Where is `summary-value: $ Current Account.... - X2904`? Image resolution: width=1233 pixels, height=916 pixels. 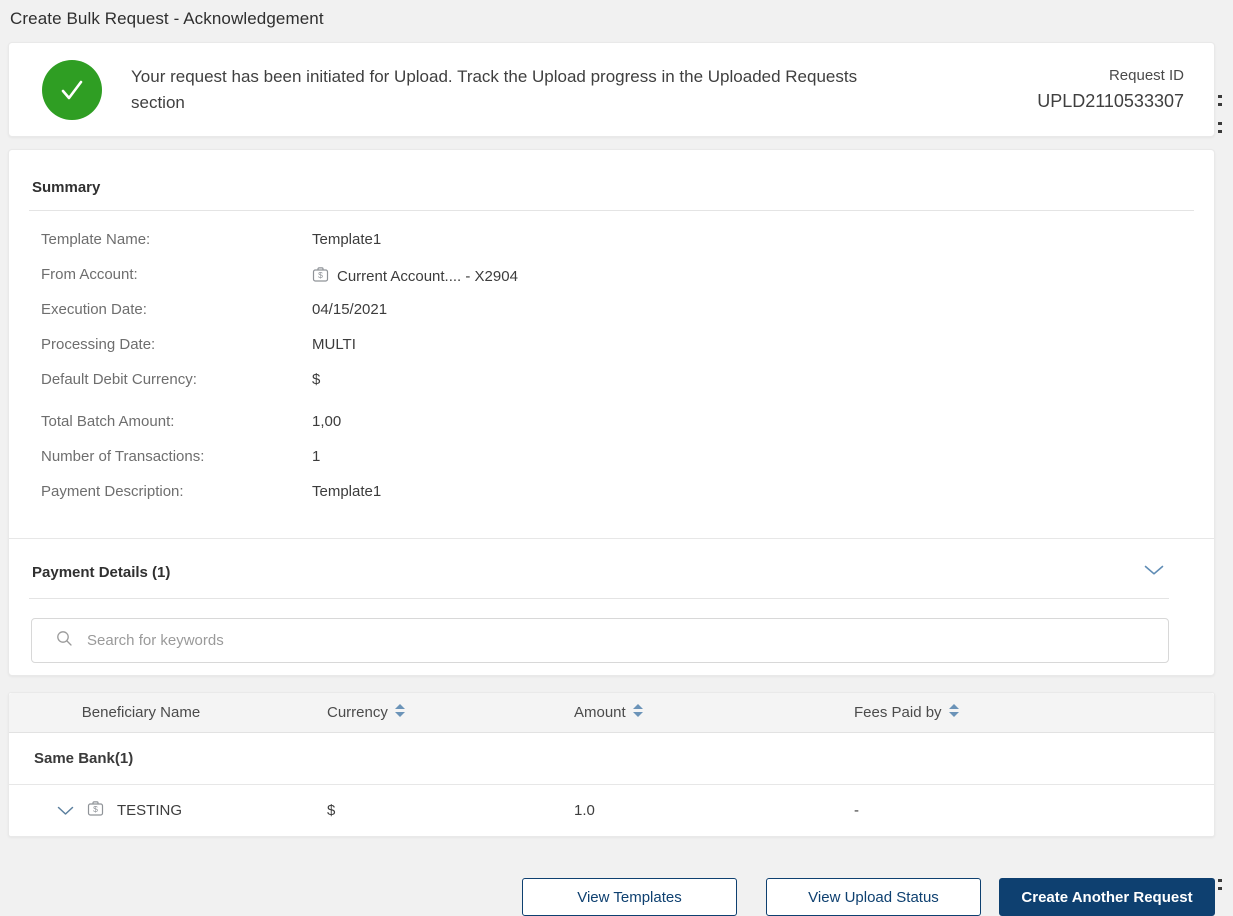
summary-value: $ Current Account.... - X2904 is located at coordinates (415, 276).